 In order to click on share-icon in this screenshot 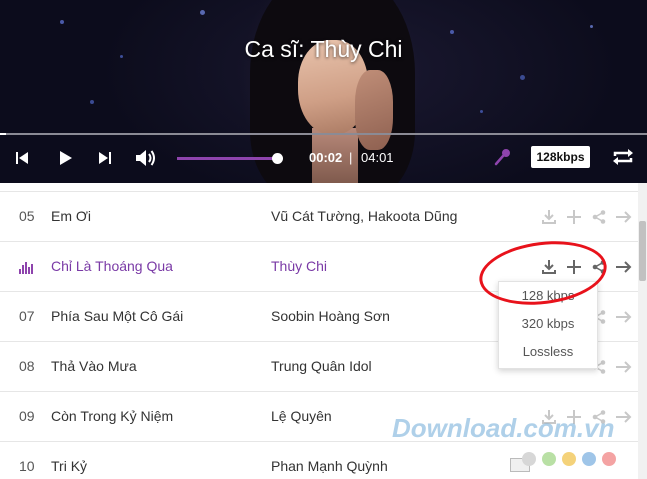, I will do `click(599, 217)`.